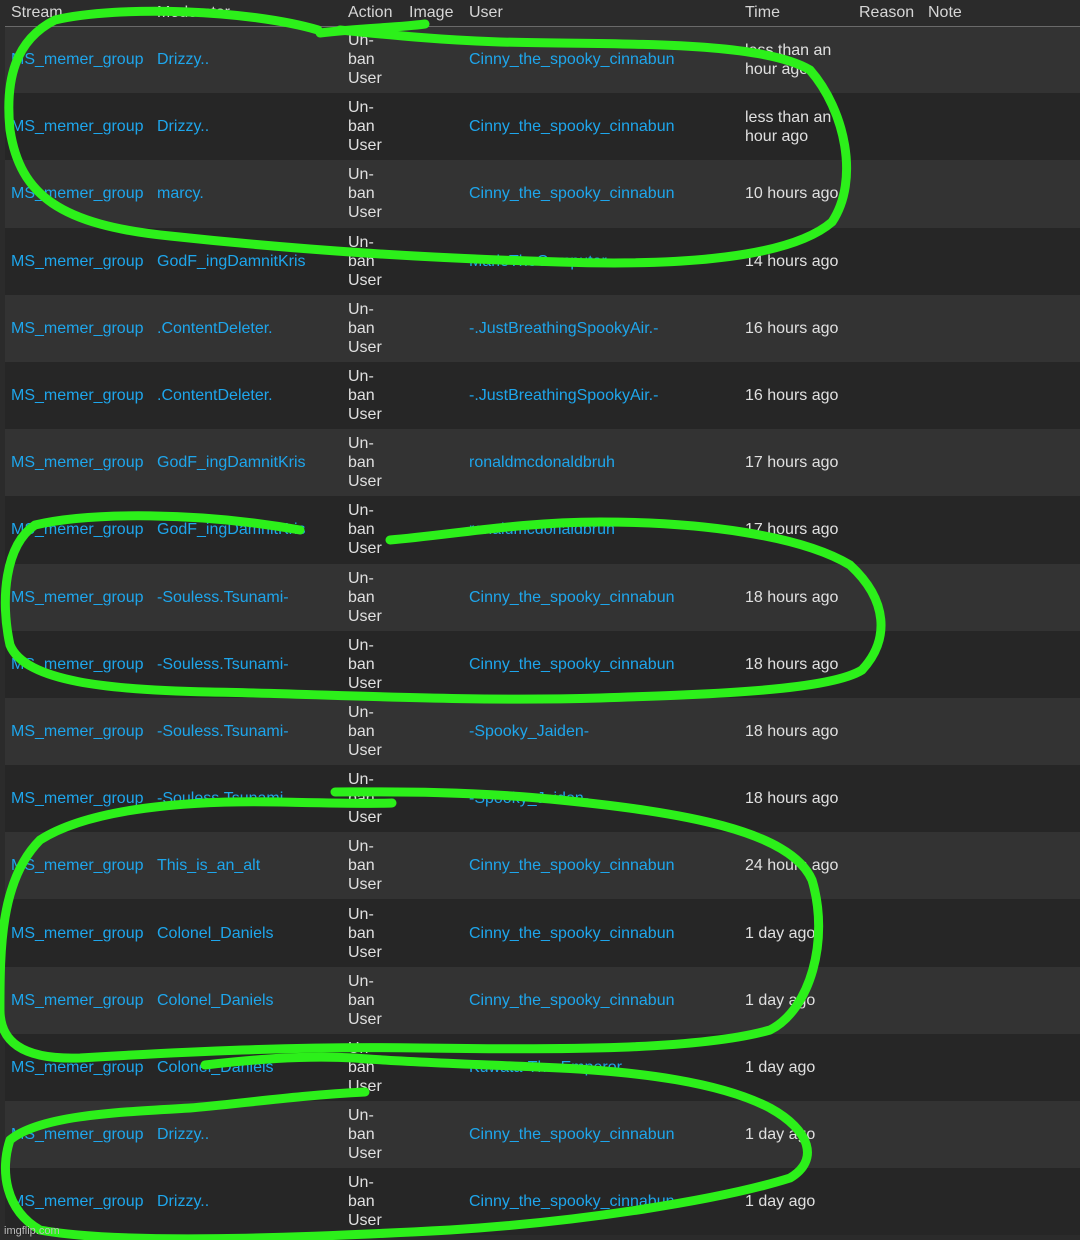 This screenshot has height=1240, width=1080. What do you see at coordinates (780, 933) in the screenshot?
I see `time-cell: 1 day ago` at bounding box center [780, 933].